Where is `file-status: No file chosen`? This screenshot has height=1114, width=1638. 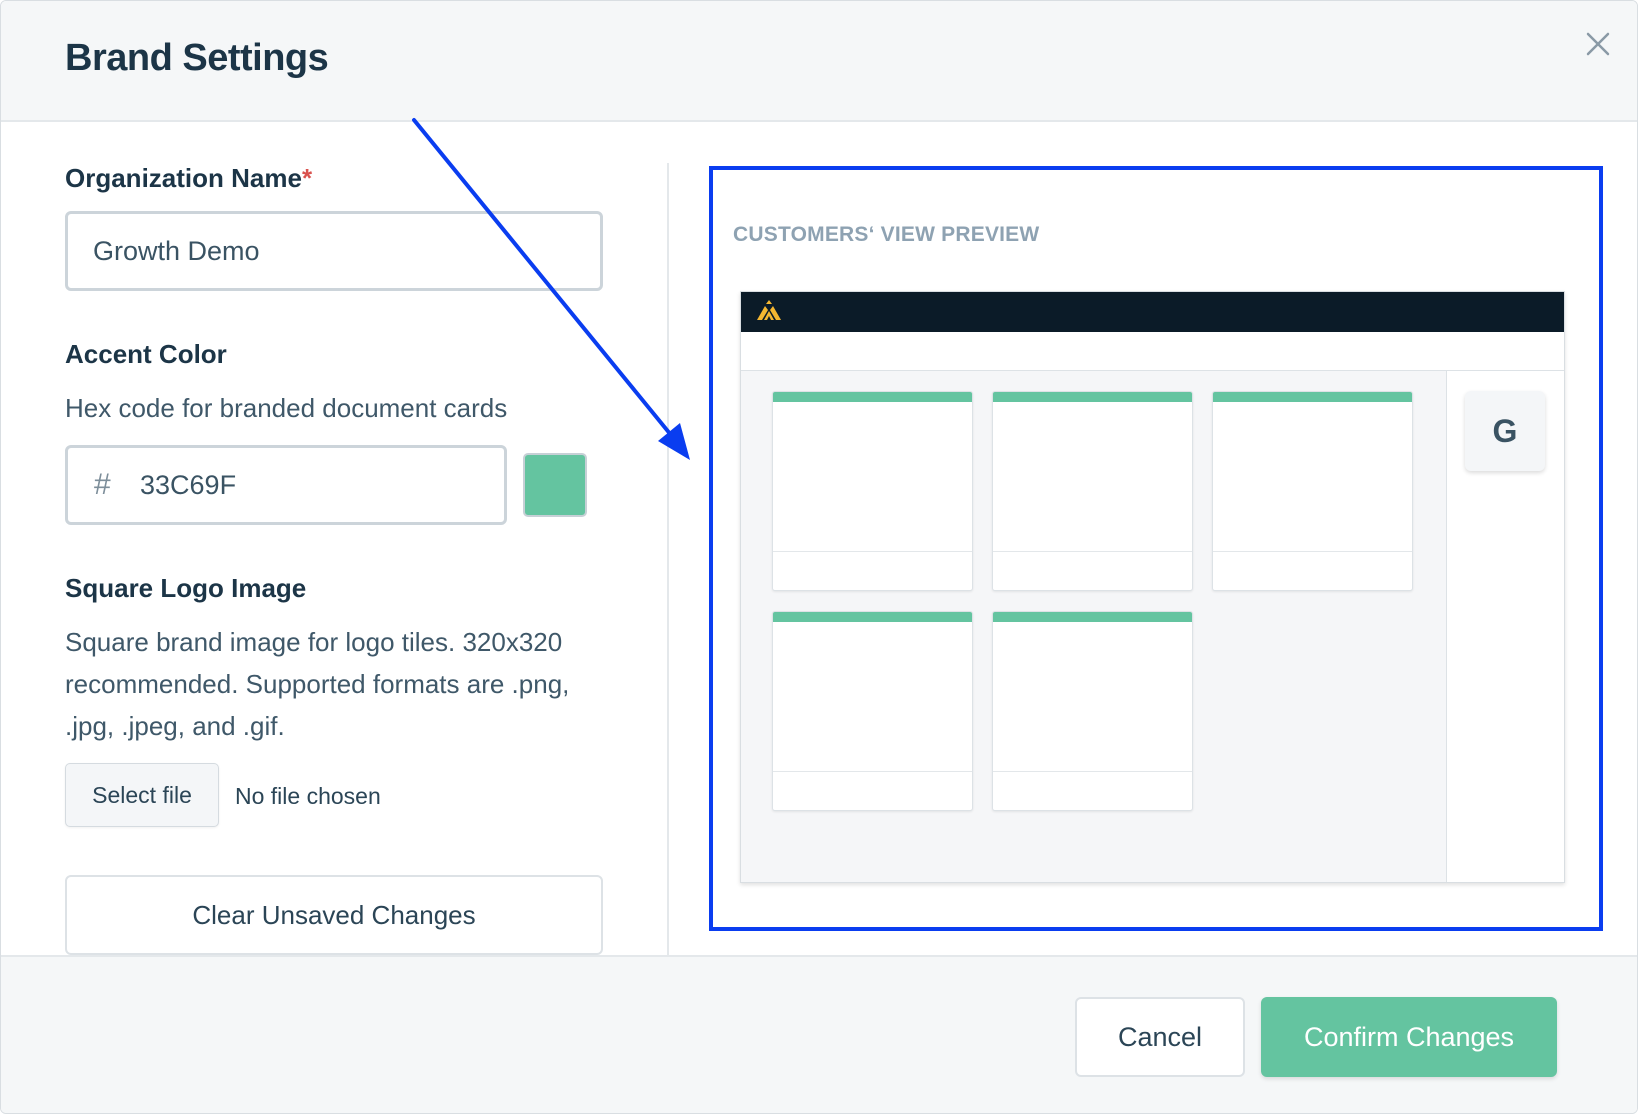
file-status: No file chosen is located at coordinates (308, 796).